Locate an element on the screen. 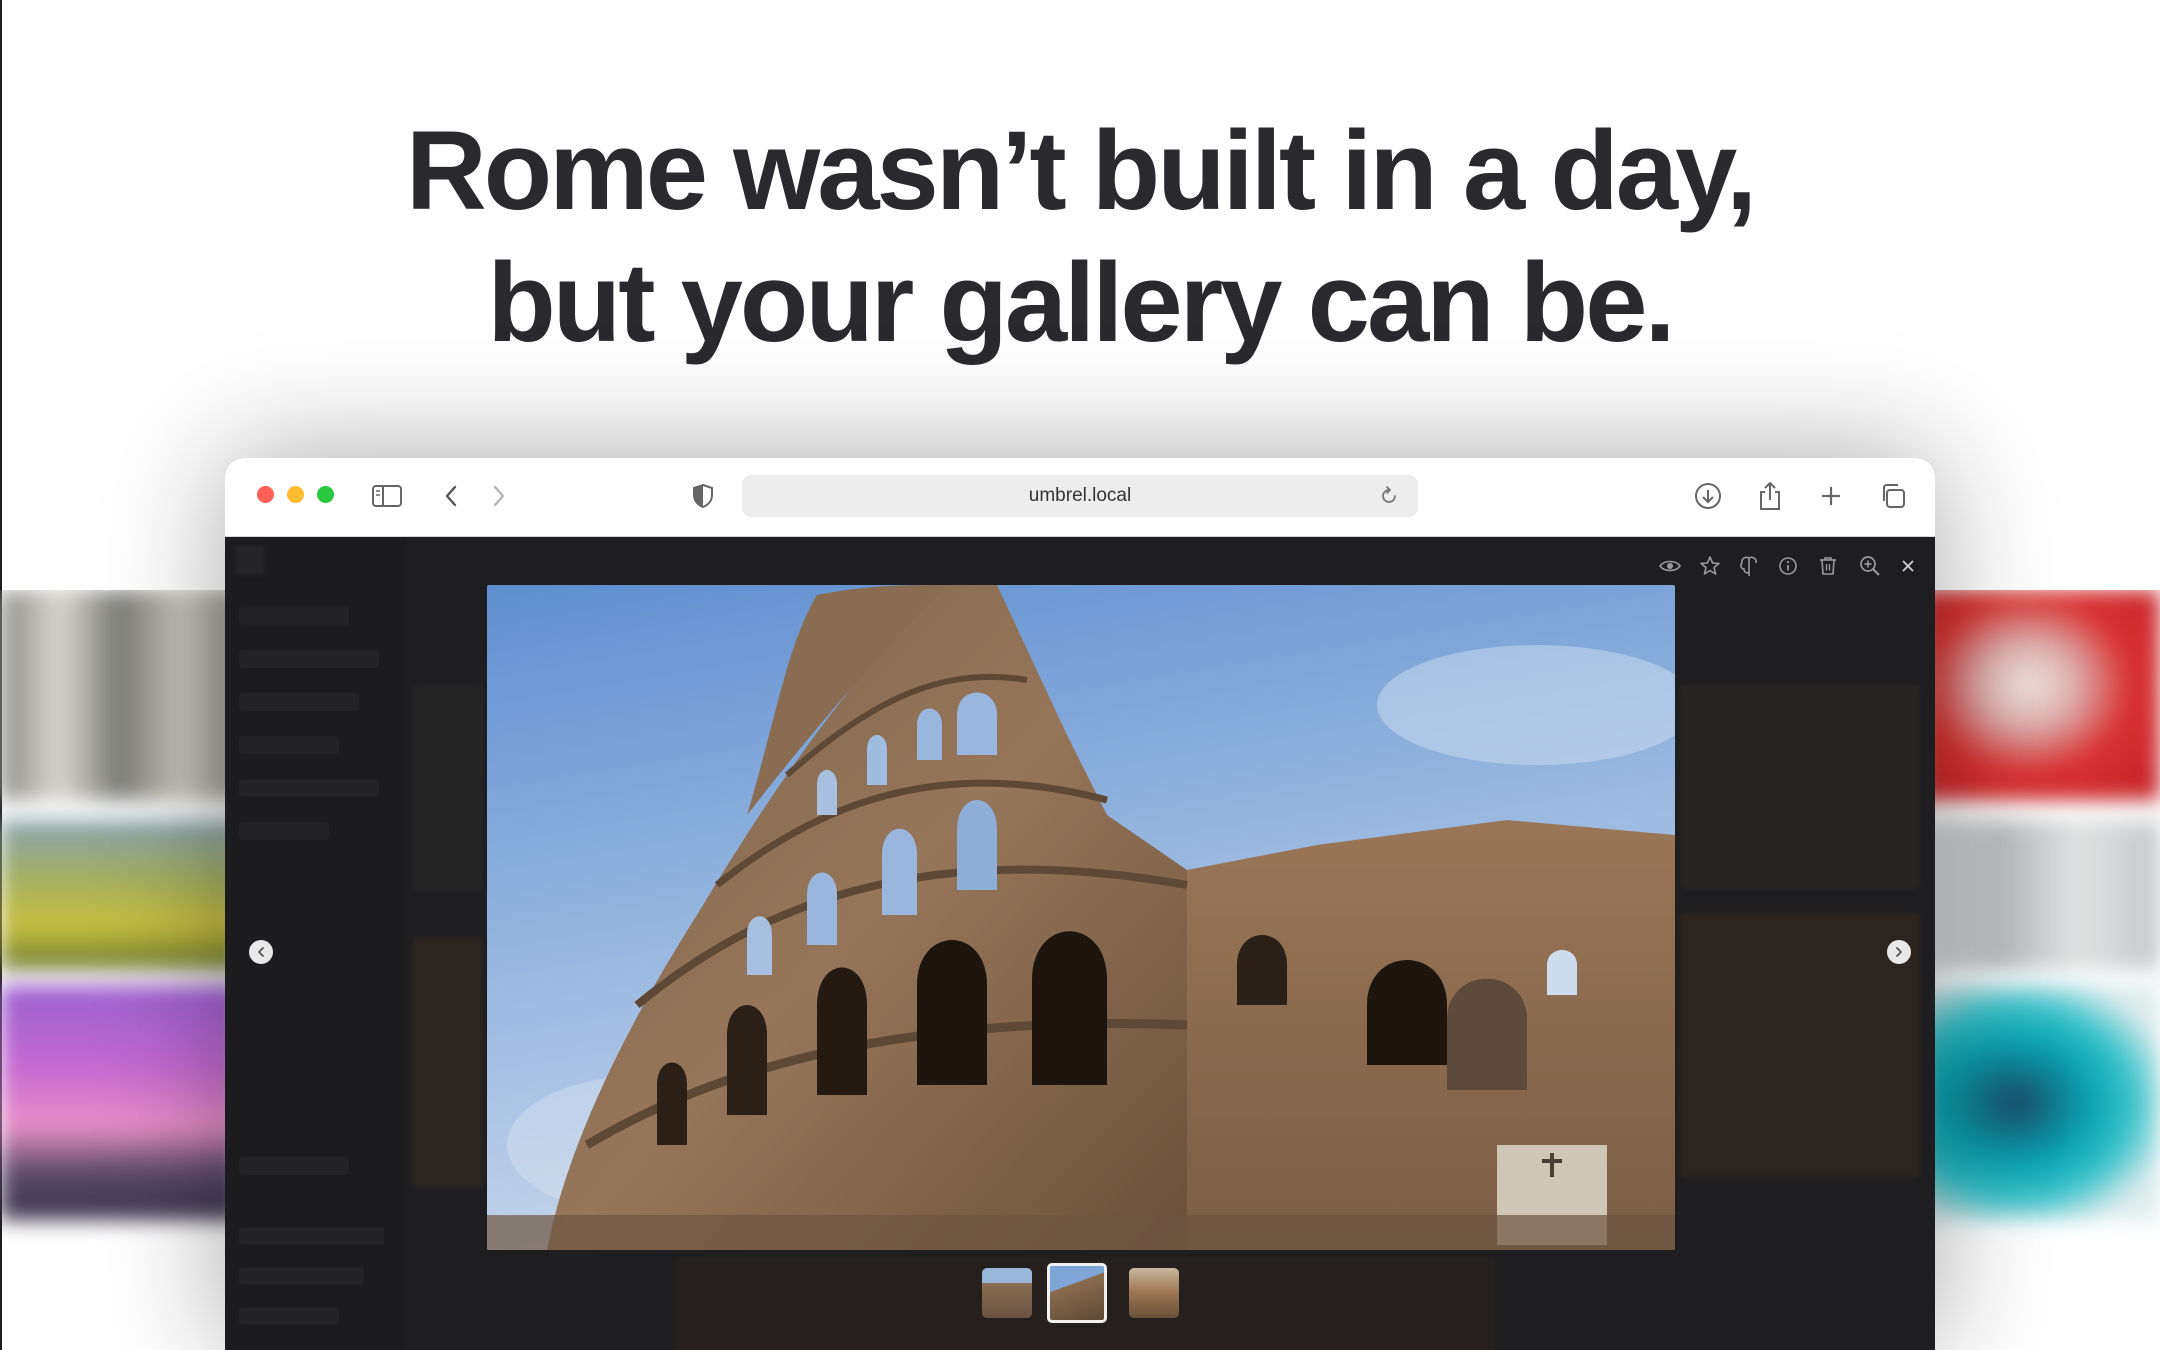 This screenshot has height=1350, width=2160. previous-photo-button is located at coordinates (261, 952).